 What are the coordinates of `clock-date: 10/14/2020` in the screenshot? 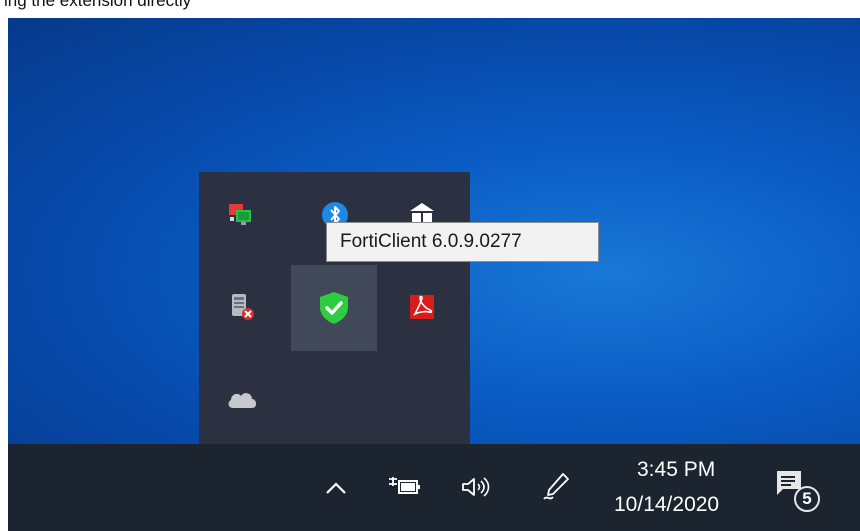 It's located at (667, 504).